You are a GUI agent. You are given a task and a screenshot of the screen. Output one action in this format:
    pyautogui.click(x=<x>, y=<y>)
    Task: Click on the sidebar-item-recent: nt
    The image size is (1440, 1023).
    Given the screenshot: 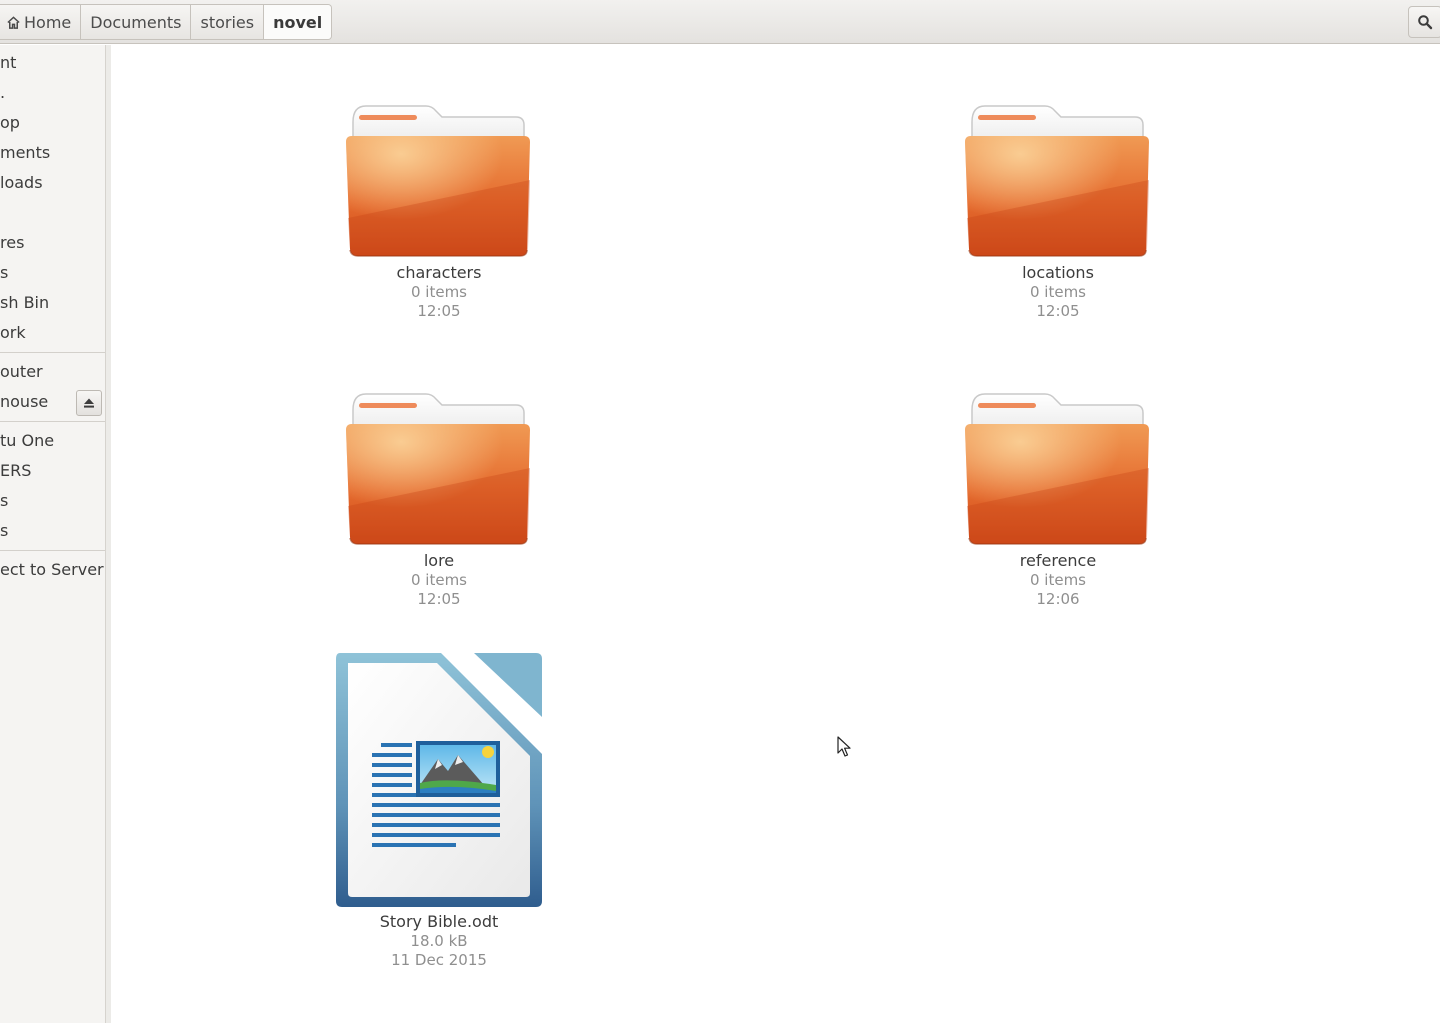 What is the action you would take?
    pyautogui.click(x=50, y=63)
    